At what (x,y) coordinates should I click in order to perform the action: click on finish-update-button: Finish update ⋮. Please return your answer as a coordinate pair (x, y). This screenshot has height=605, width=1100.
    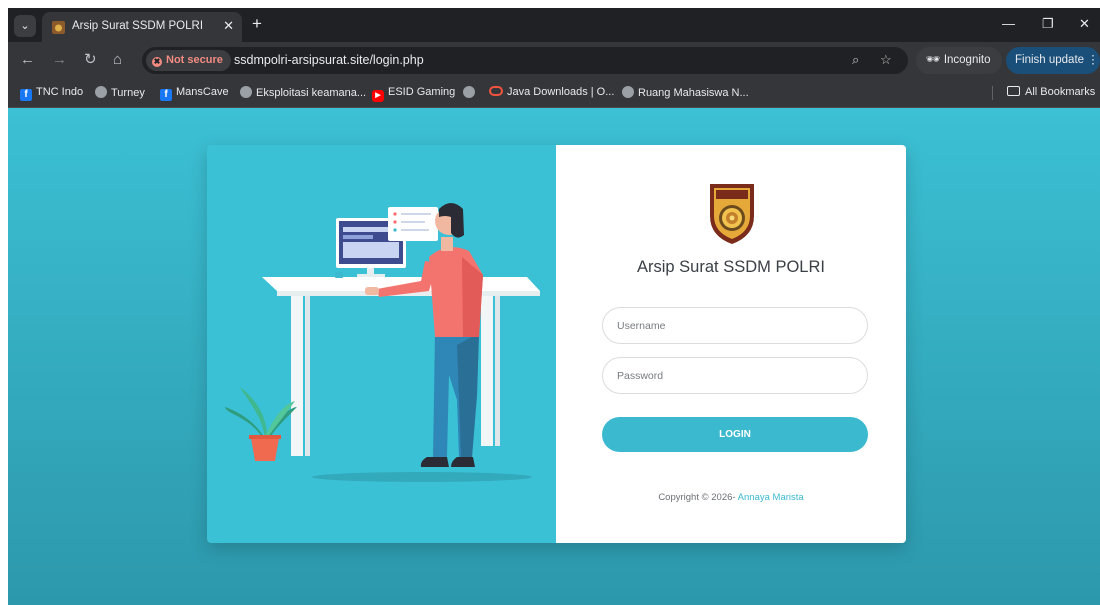
    Looking at the image, I should click on (1053, 60).